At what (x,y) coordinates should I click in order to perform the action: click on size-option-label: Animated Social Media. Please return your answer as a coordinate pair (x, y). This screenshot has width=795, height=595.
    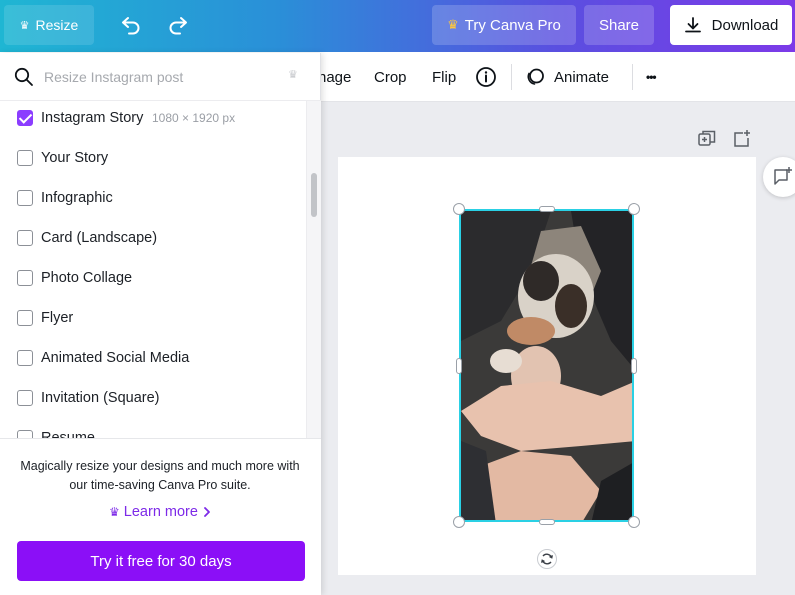
    Looking at the image, I should click on (115, 358).